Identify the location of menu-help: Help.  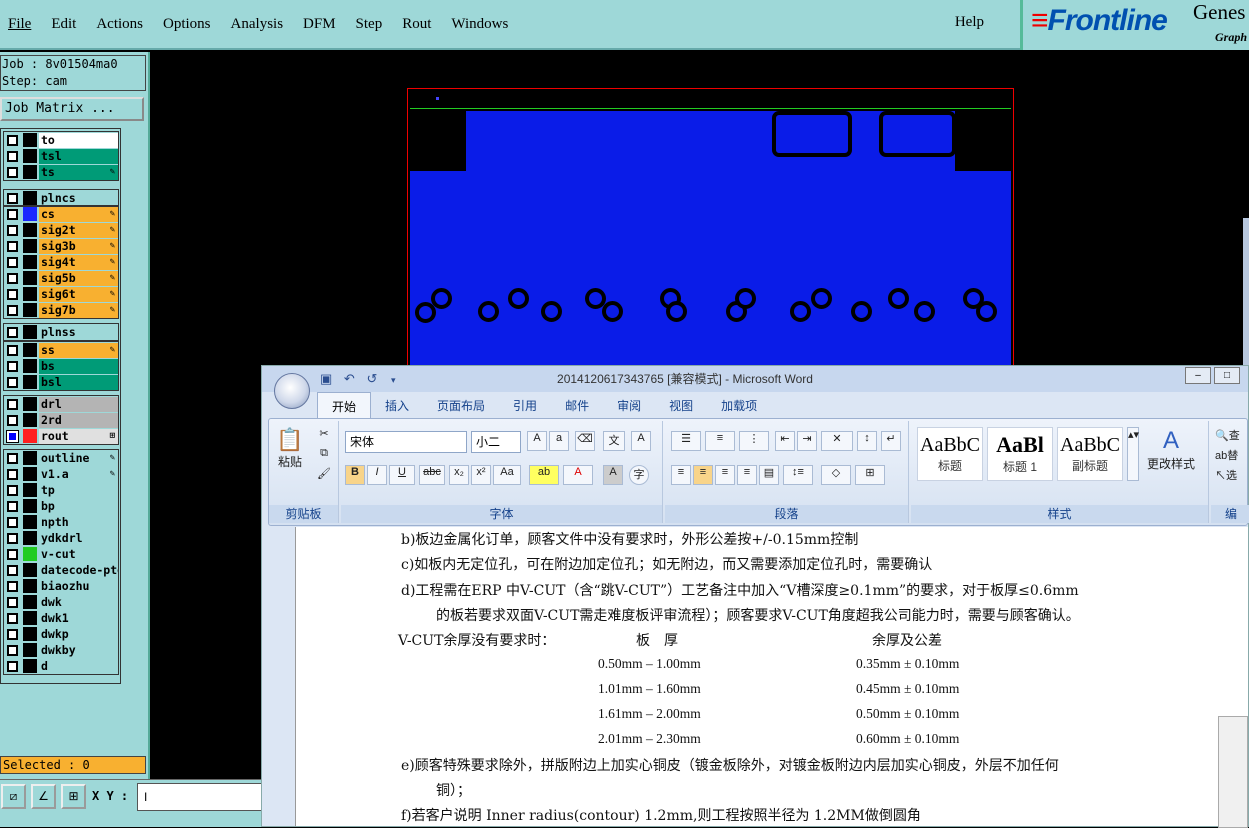
(969, 22).